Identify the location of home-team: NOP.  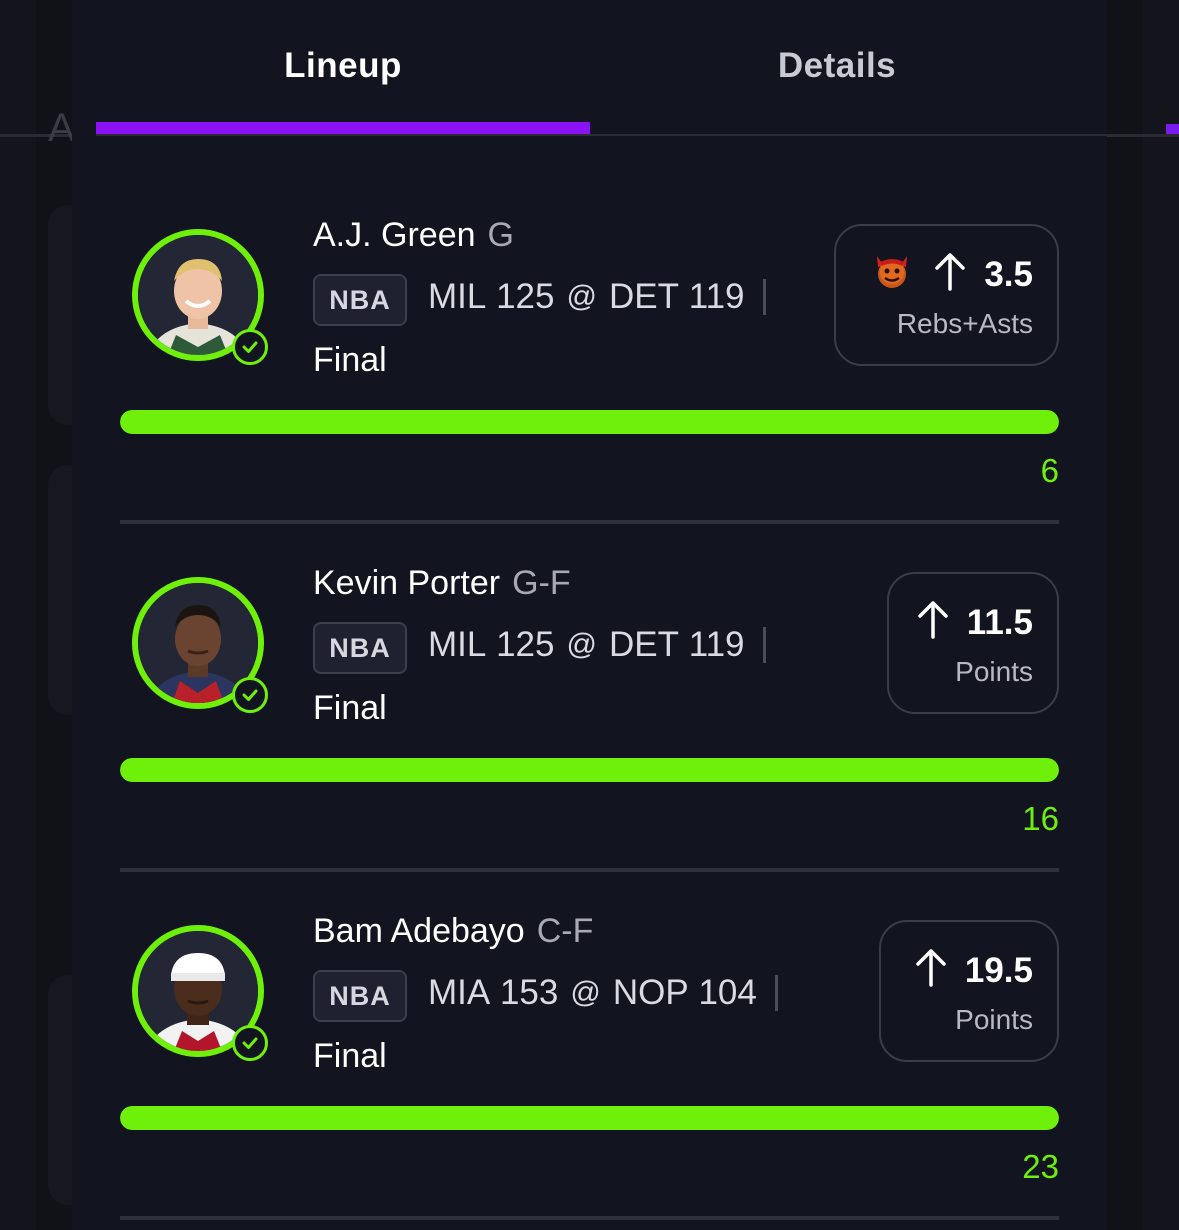
(650, 992).